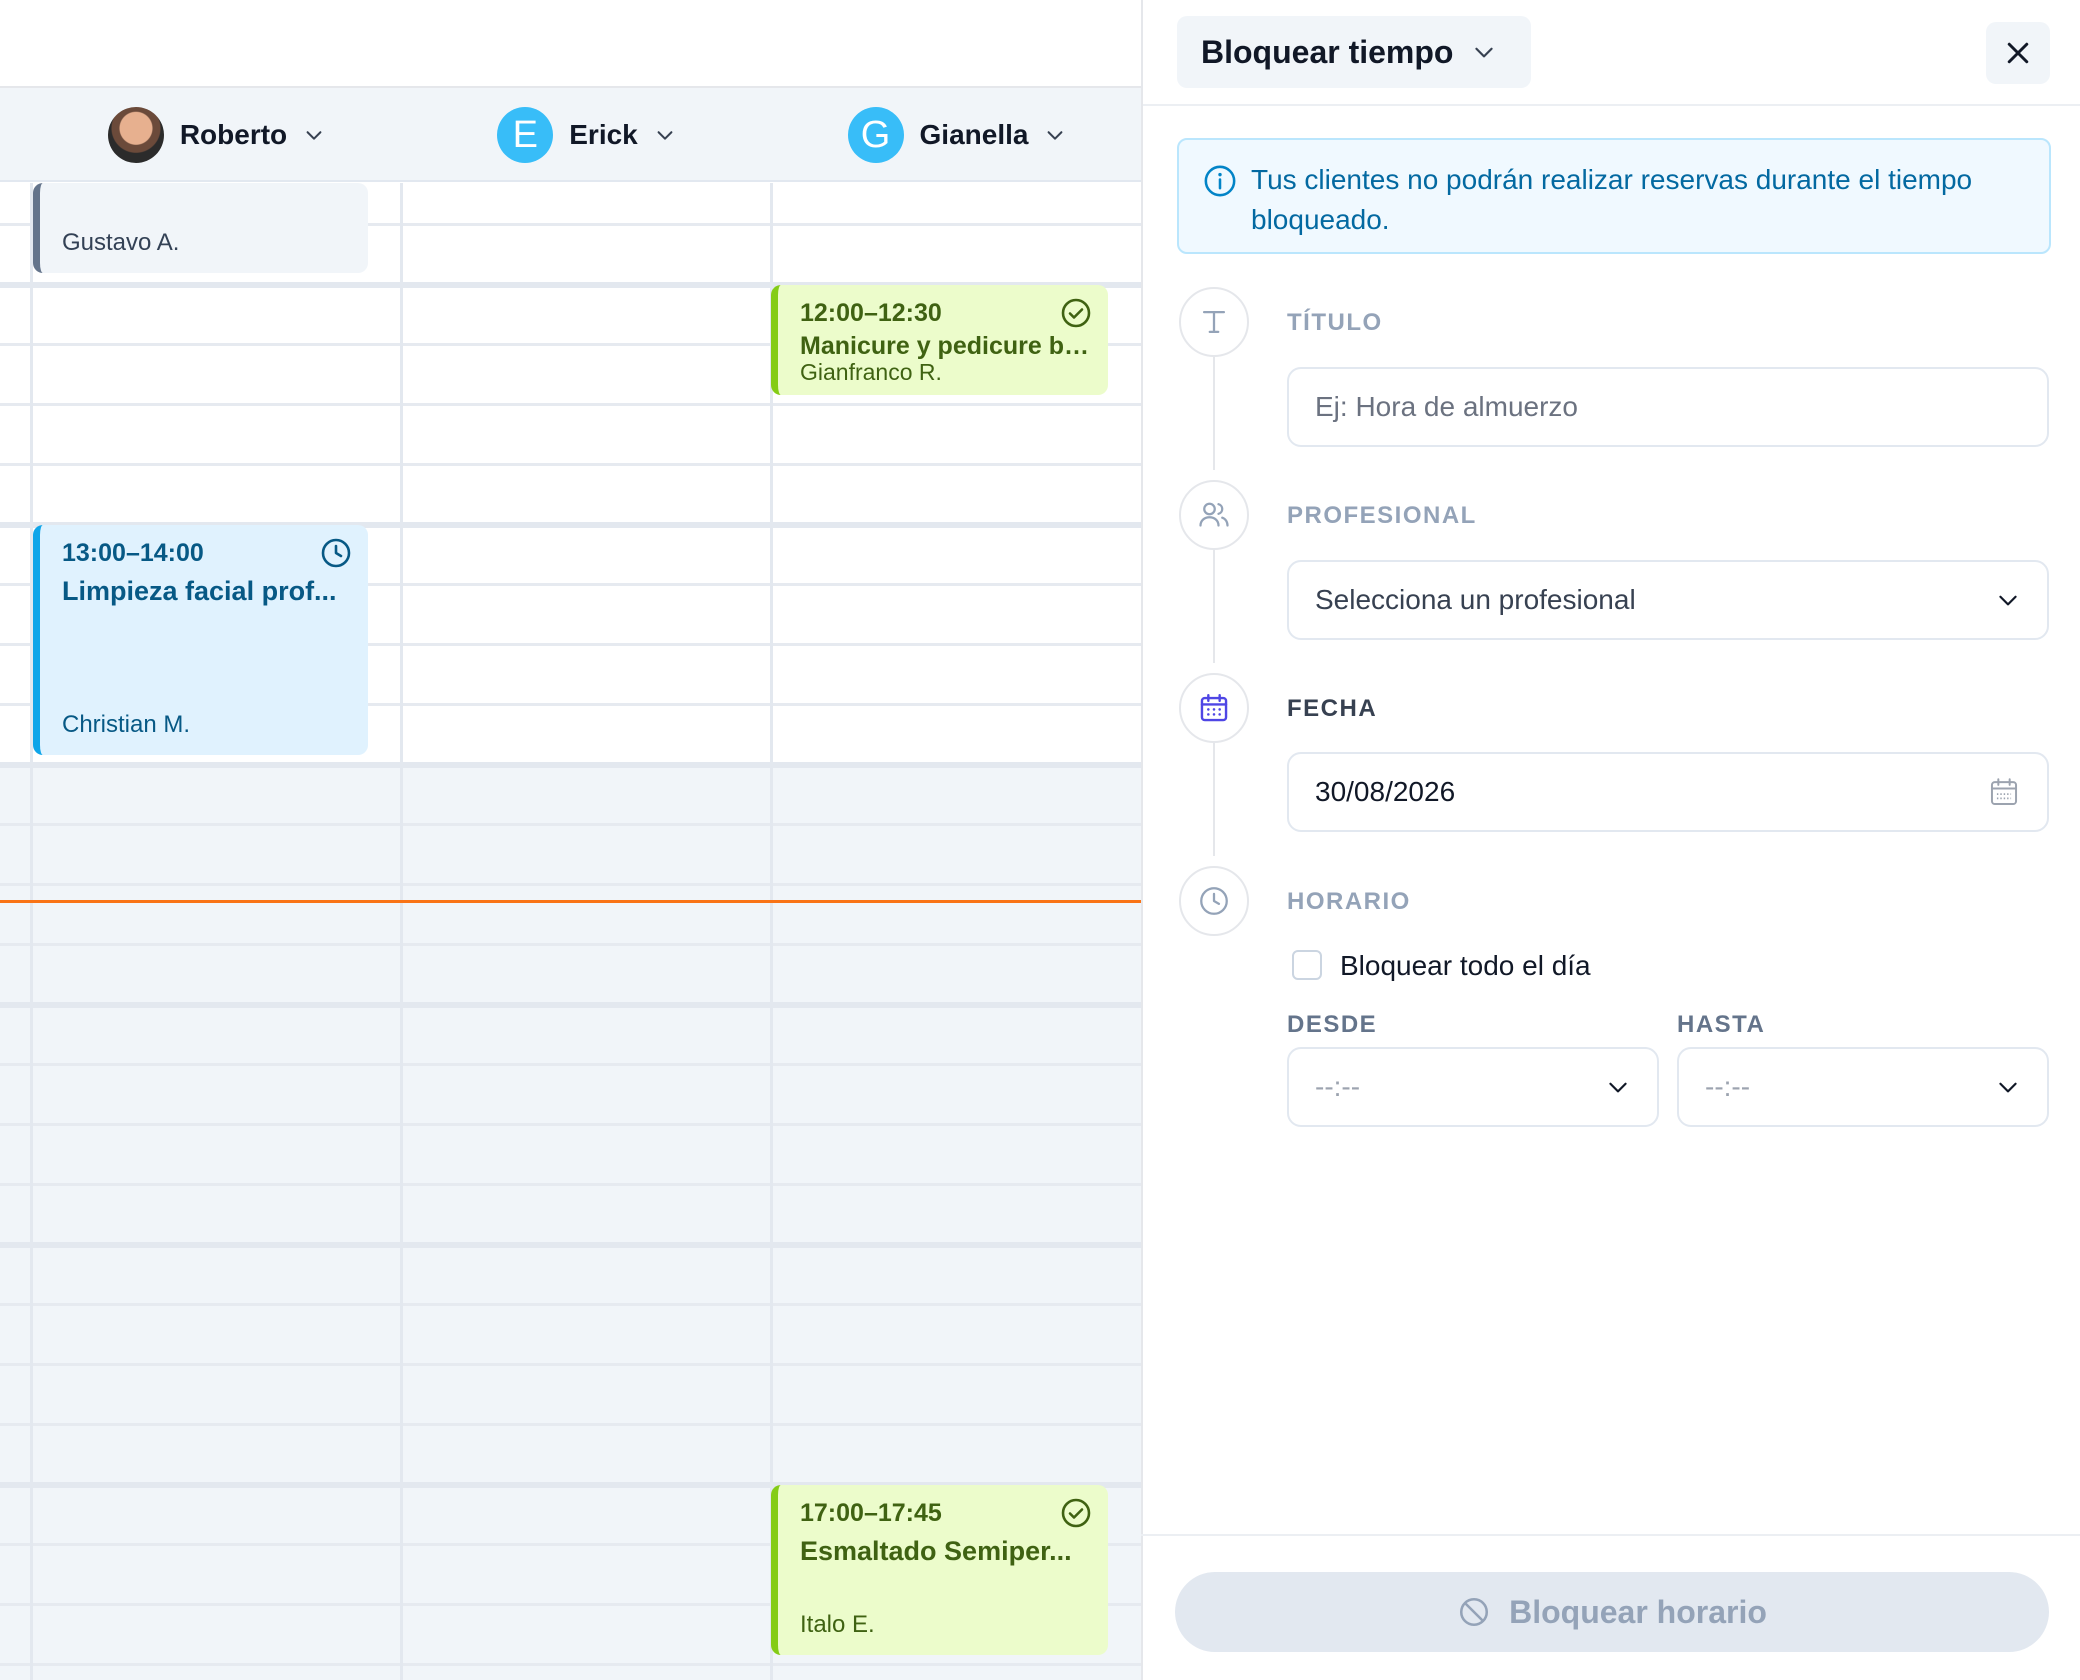 The width and height of the screenshot is (2080, 1680). I want to click on step-icon-fecha, so click(1214, 708).